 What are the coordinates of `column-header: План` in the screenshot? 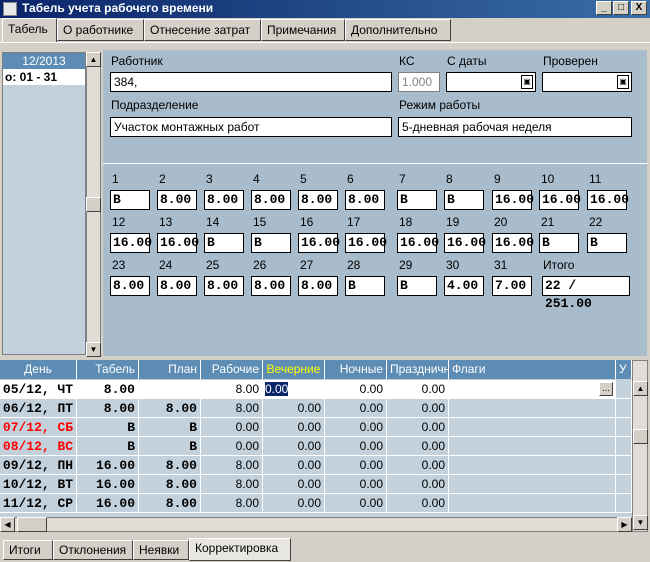 It's located at (170, 369).